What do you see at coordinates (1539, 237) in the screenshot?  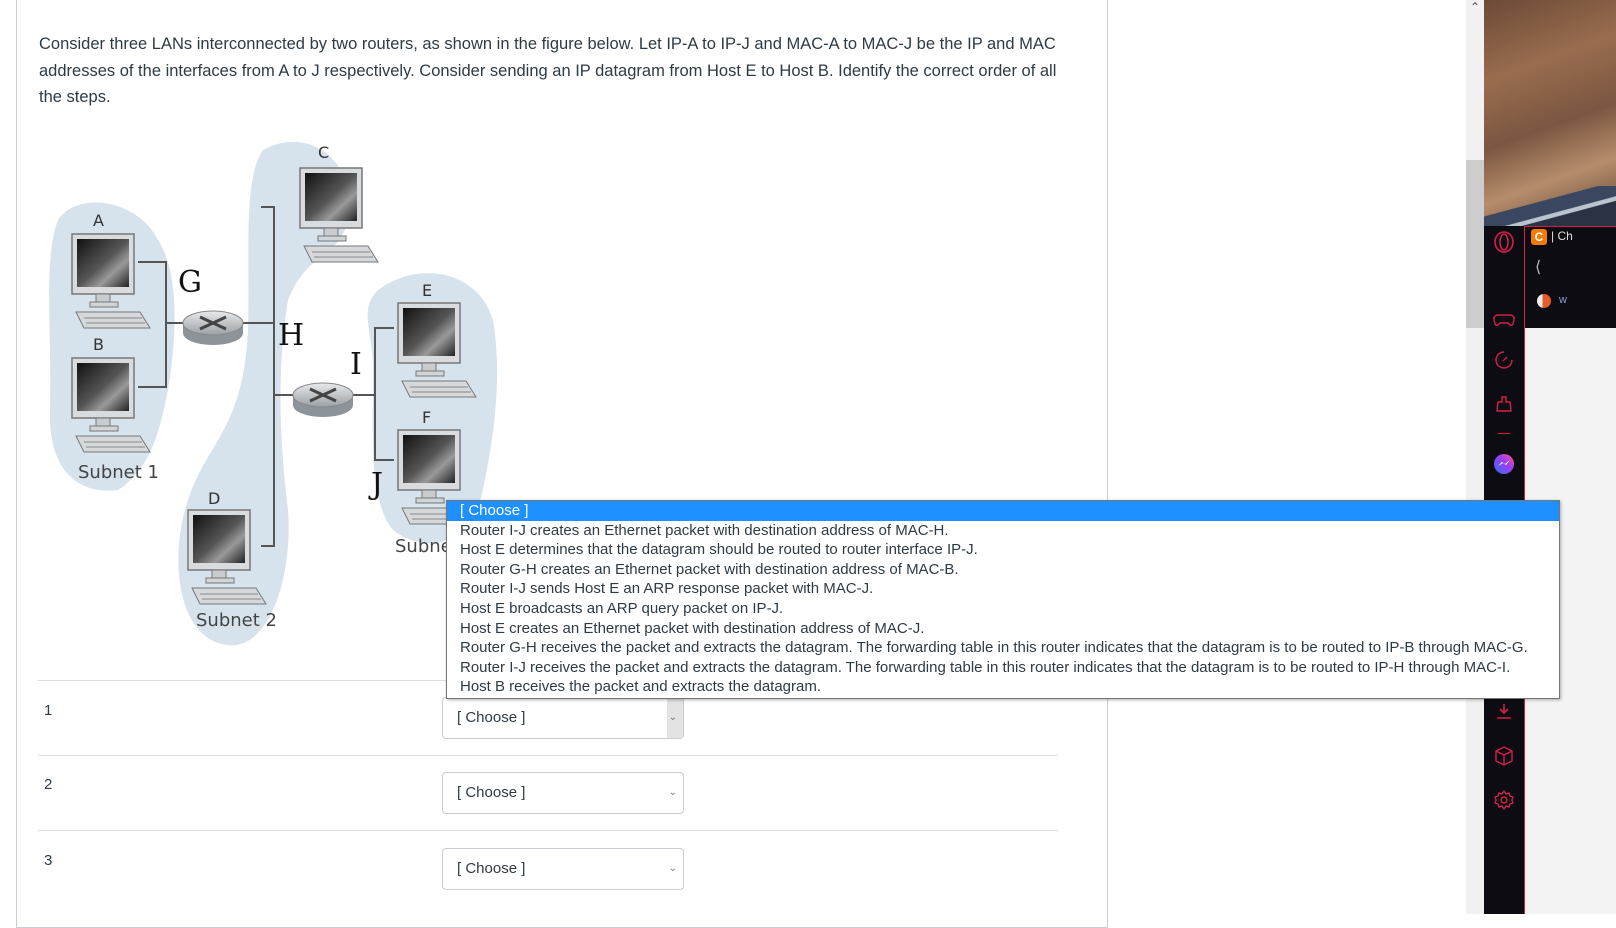 I see `tab-favicon-icon: C` at bounding box center [1539, 237].